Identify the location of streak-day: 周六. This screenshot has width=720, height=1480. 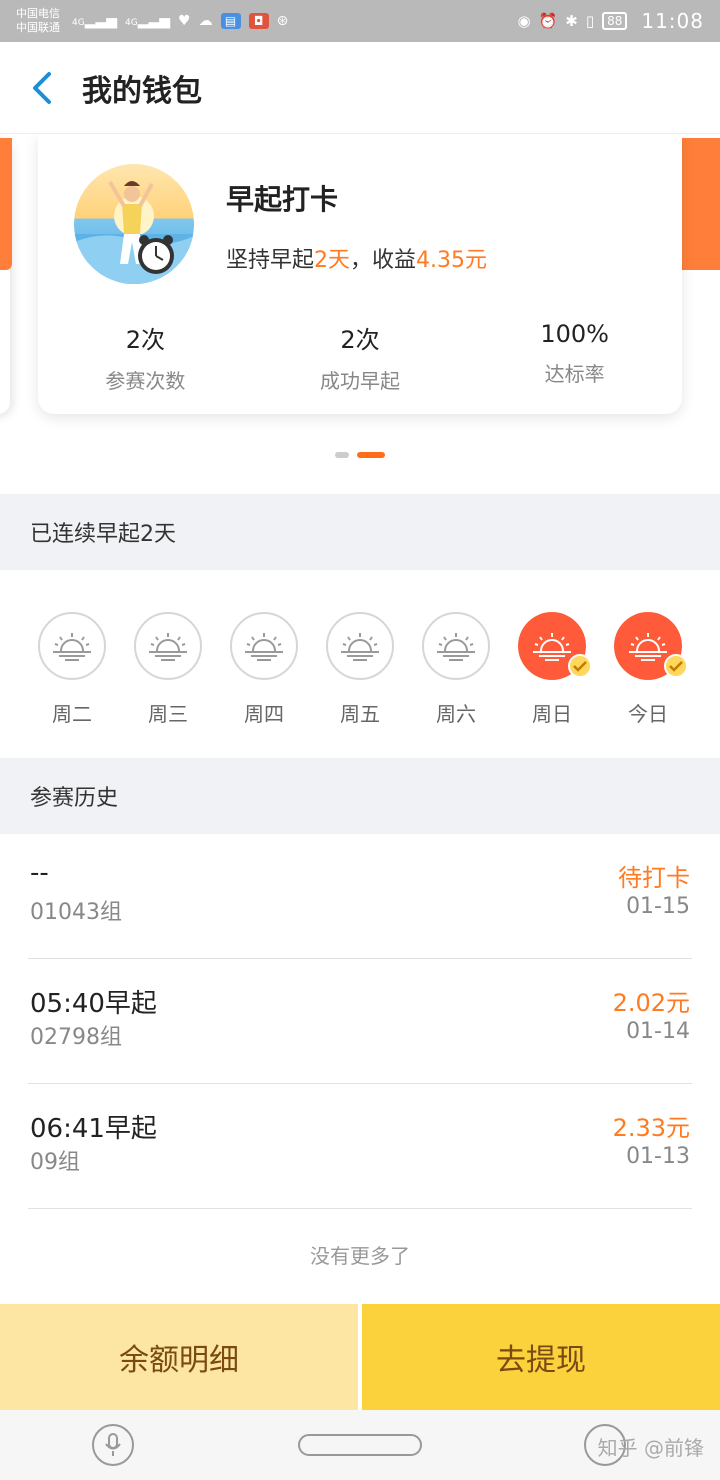
(456, 669).